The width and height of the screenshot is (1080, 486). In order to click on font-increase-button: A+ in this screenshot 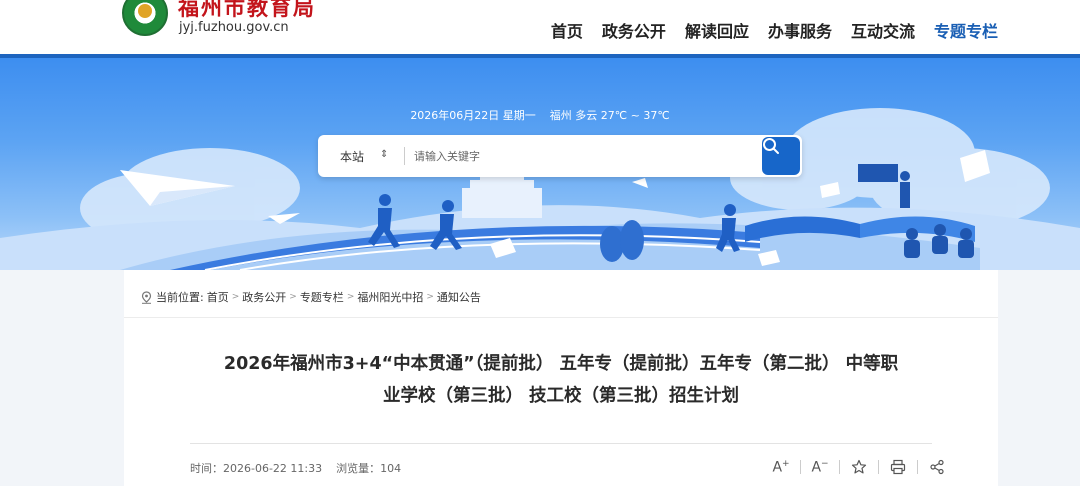, I will do `click(781, 467)`.